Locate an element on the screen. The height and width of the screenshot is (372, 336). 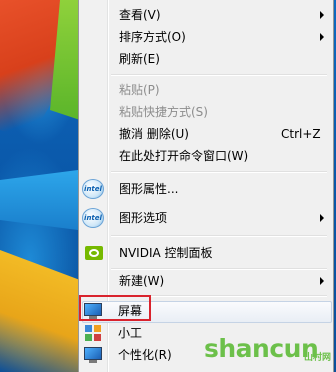
menu-item-nvidia-control-panel: NVIDIA 控制面板 is located at coordinates (206, 253).